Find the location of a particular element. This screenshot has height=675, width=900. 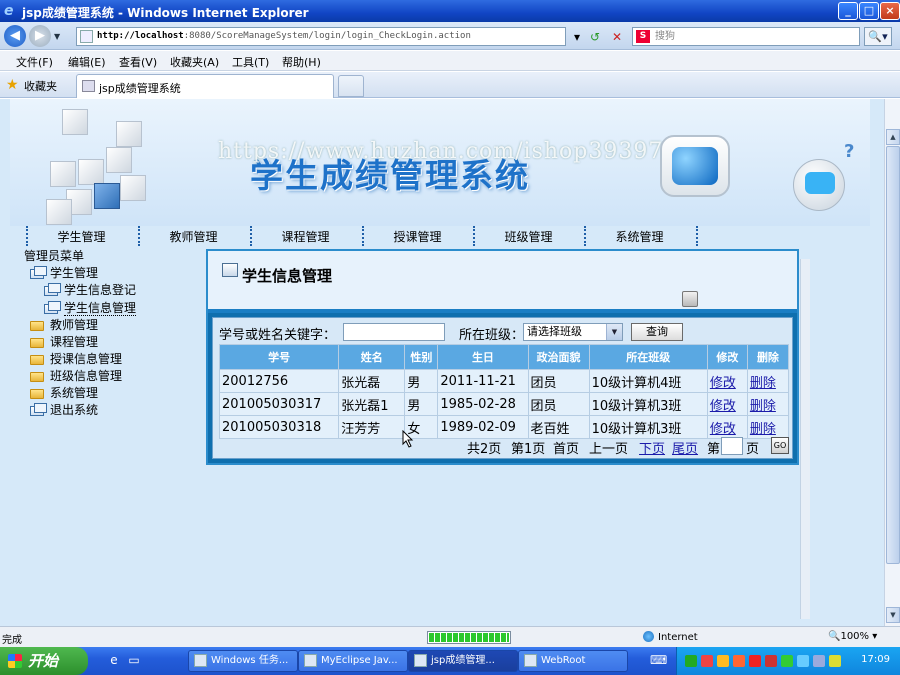

tree-item-student-manage: 学生信息管理 is located at coordinates (90, 307).